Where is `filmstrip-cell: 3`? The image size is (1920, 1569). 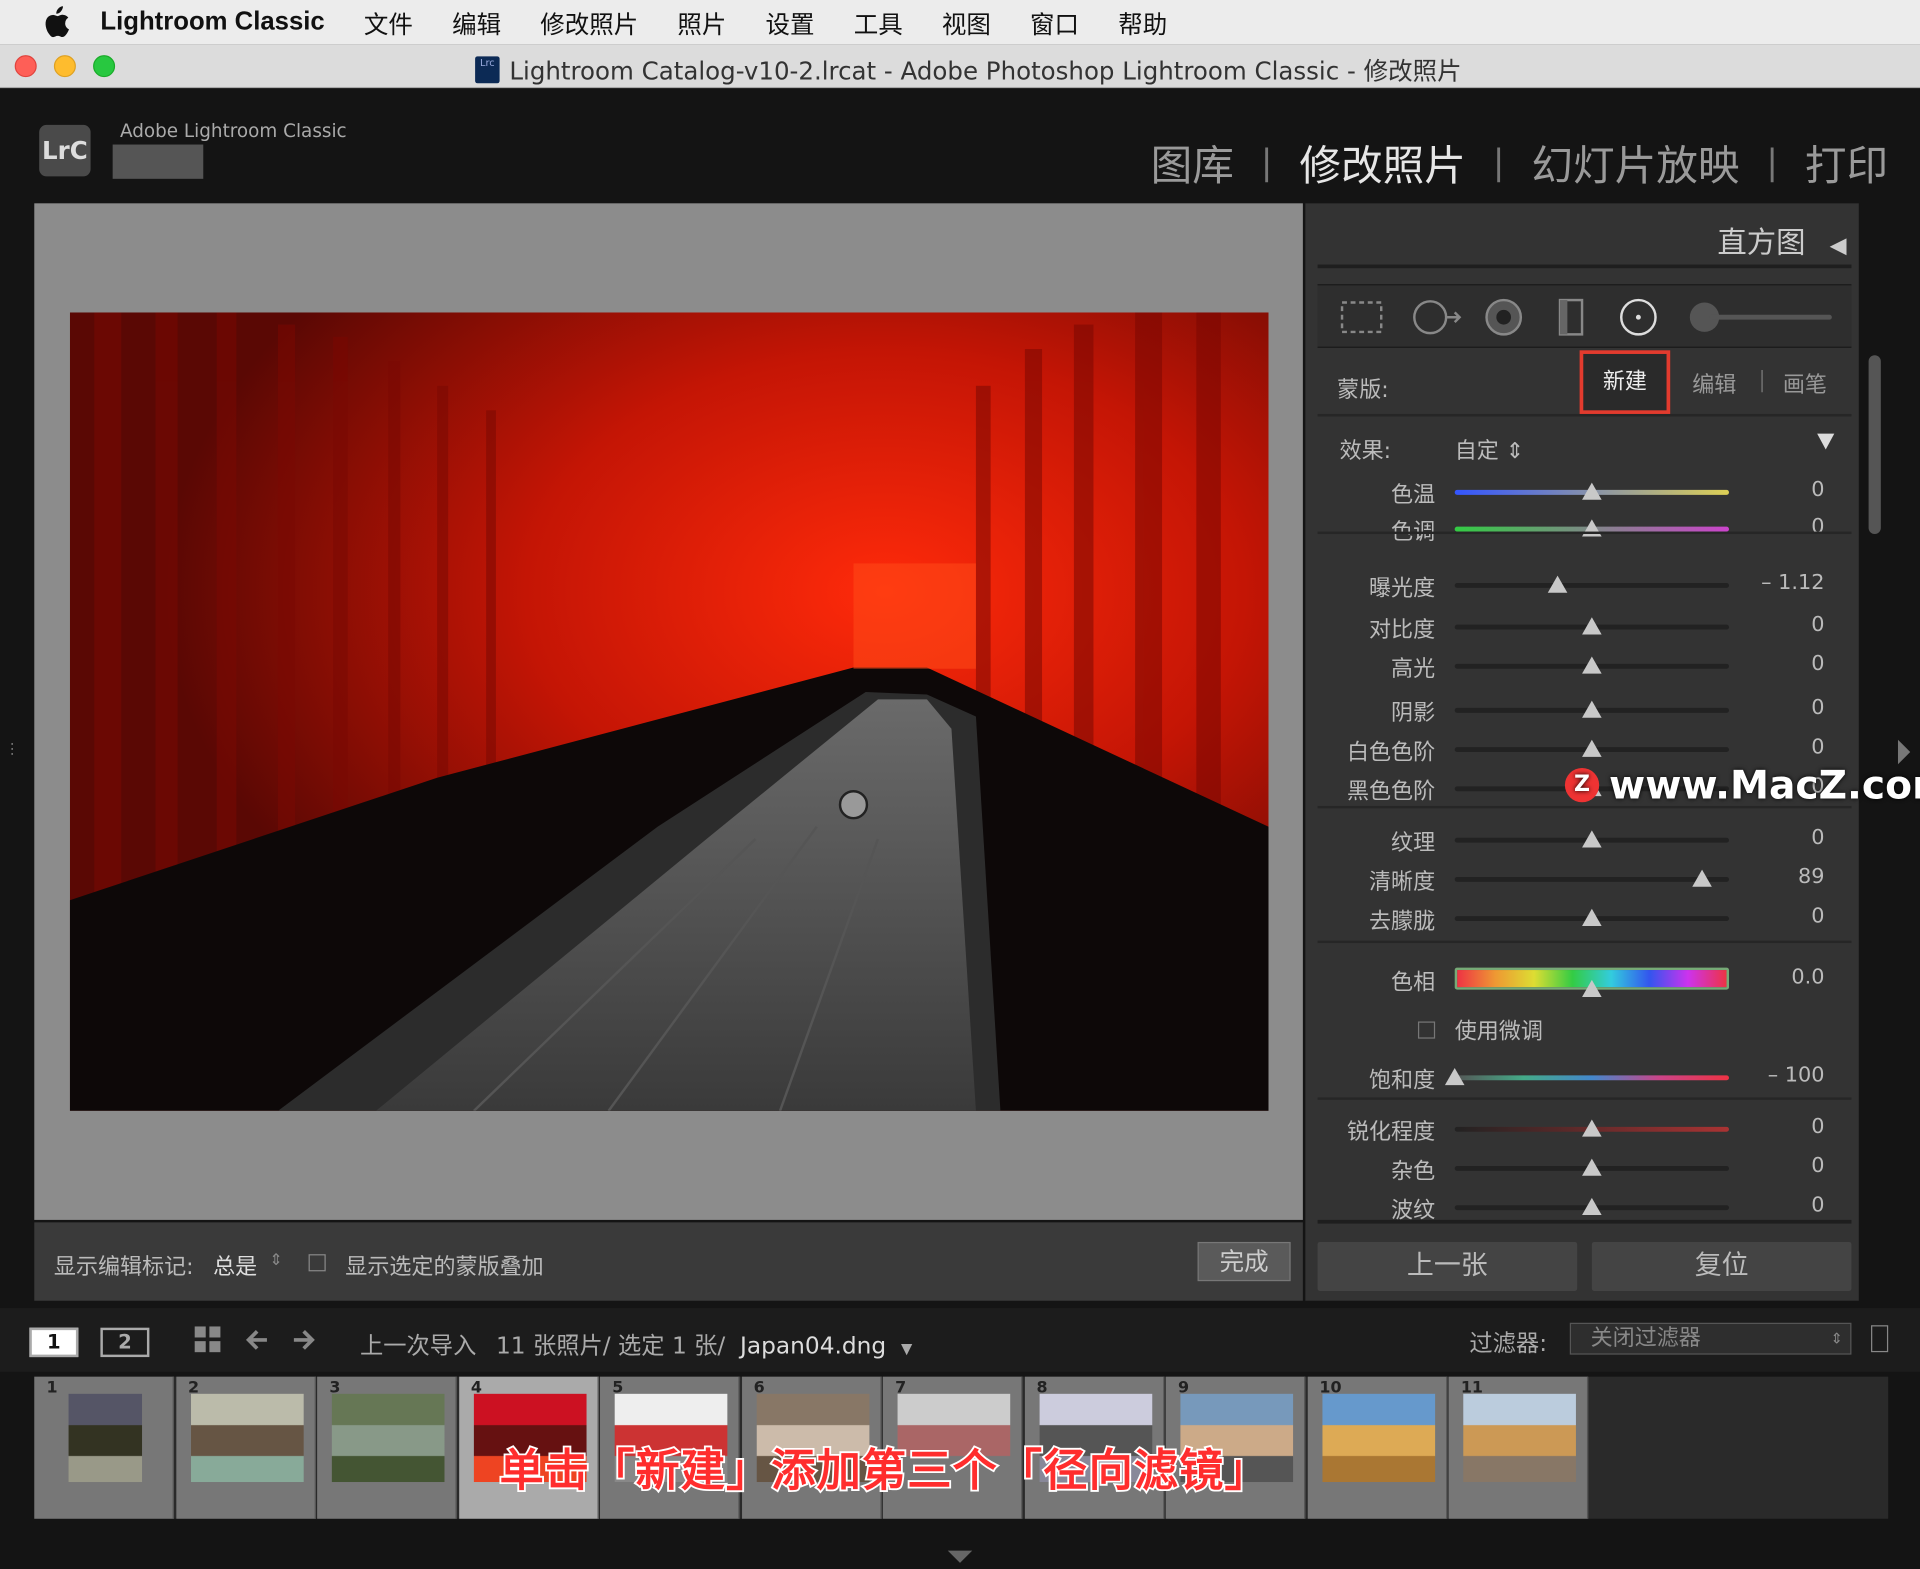 filmstrip-cell: 3 is located at coordinates (387, 1447).